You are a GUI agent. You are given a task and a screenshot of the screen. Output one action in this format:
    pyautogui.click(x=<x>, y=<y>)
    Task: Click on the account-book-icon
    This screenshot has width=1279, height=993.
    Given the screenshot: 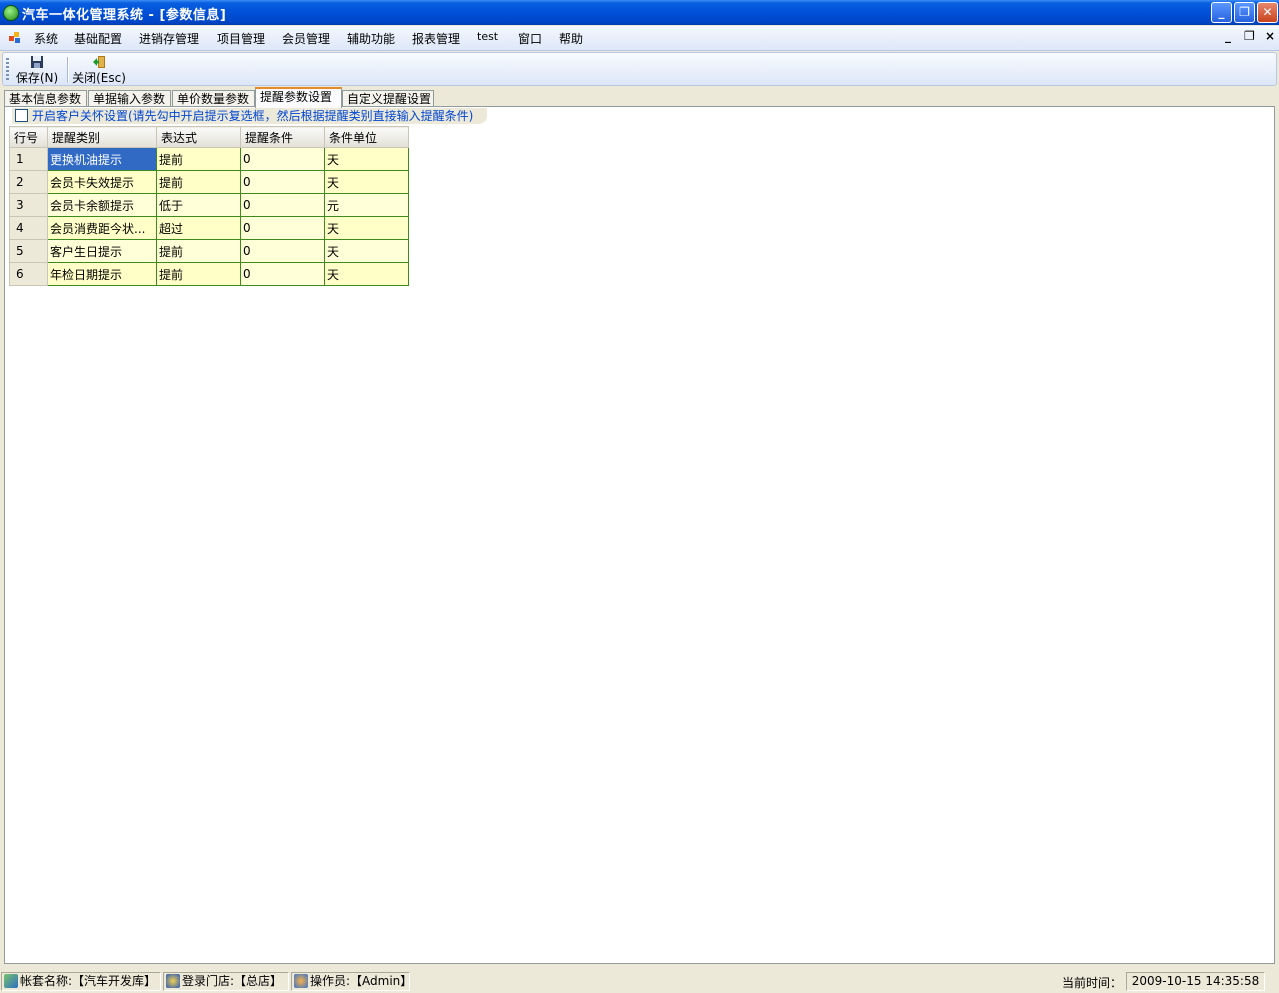 What is the action you would take?
    pyautogui.click(x=11, y=981)
    